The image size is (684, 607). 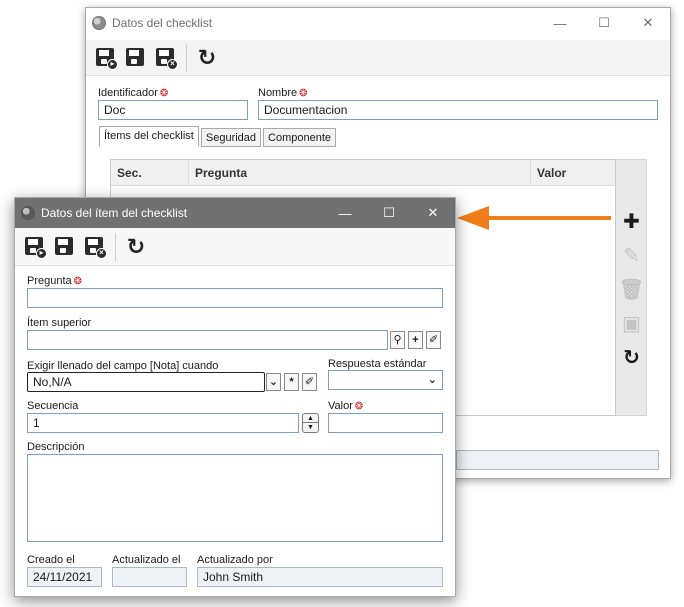 I want to click on asterisk-icon: *, so click(x=291, y=382).